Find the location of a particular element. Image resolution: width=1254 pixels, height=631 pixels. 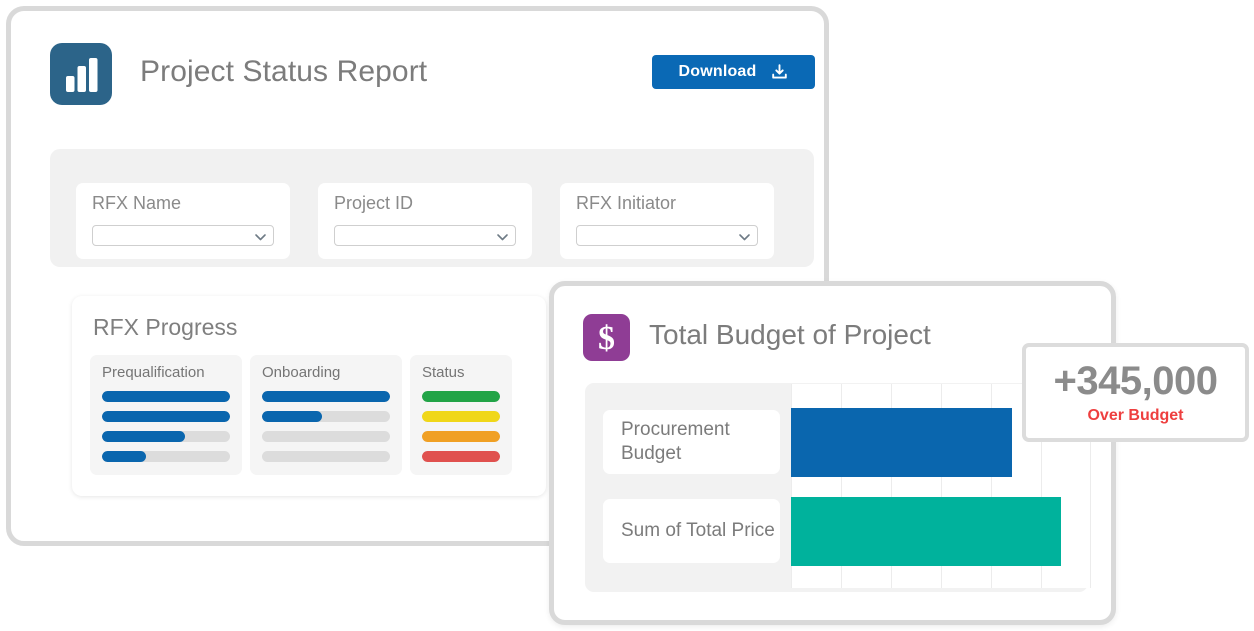

filter-card-rfx-initiator: RFX Initiator is located at coordinates (667, 221).